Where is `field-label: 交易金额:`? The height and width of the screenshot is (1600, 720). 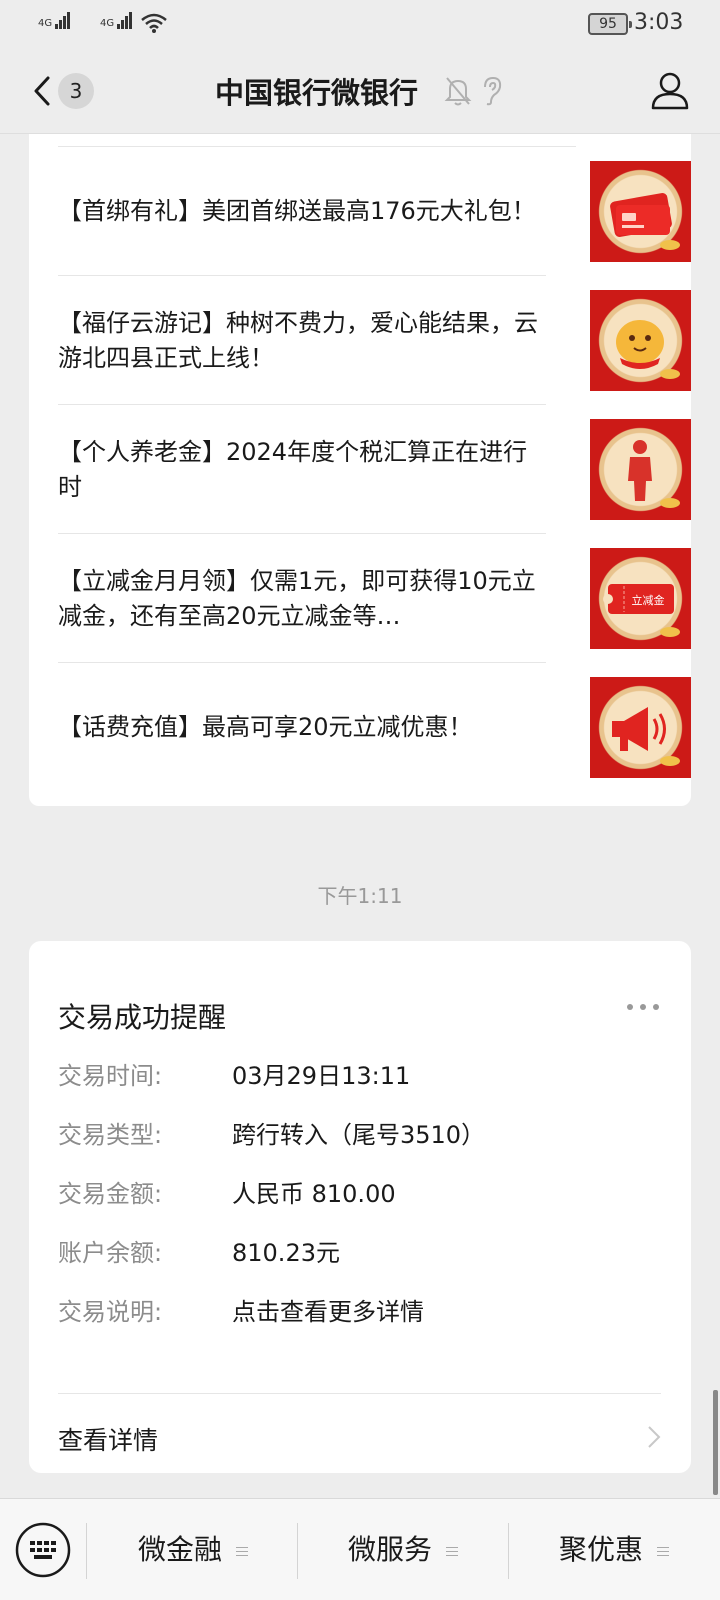 field-label: 交易金额: is located at coordinates (110, 1194).